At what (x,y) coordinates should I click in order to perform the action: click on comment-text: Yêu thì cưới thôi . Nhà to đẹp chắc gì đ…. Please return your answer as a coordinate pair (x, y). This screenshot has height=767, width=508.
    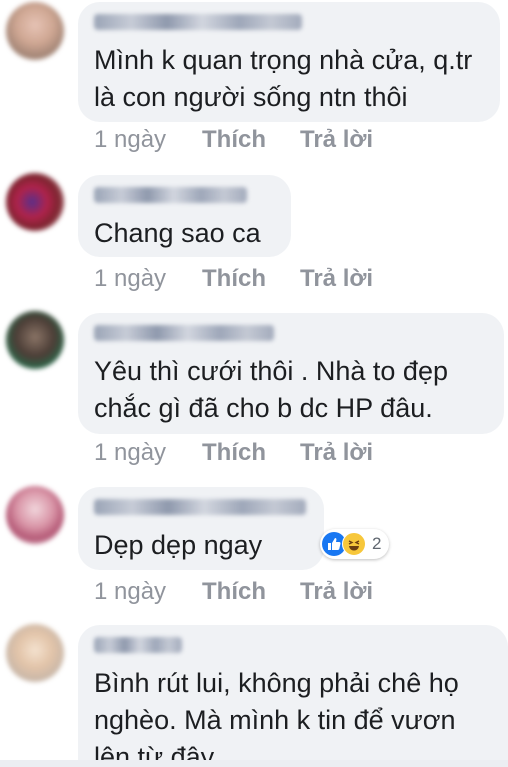
    Looking at the image, I should click on (271, 389).